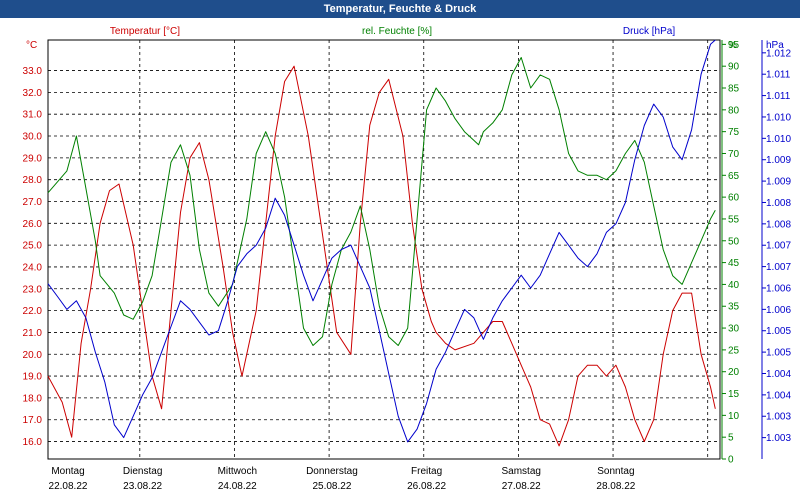 Image resolution: width=800 pixels, height=500 pixels. Describe the element at coordinates (734, 89) in the screenshot. I see `humidity-tick-label: 85` at that location.